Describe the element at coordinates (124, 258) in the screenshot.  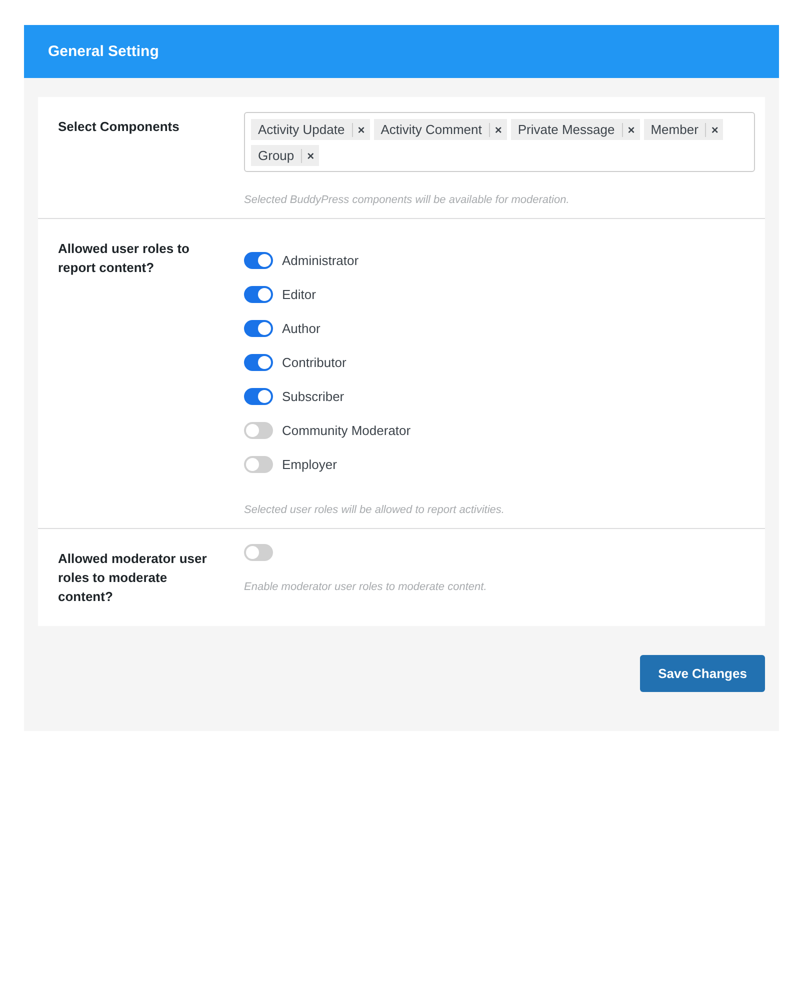
I see `setting-label: Allowed user roles to report content?` at that location.